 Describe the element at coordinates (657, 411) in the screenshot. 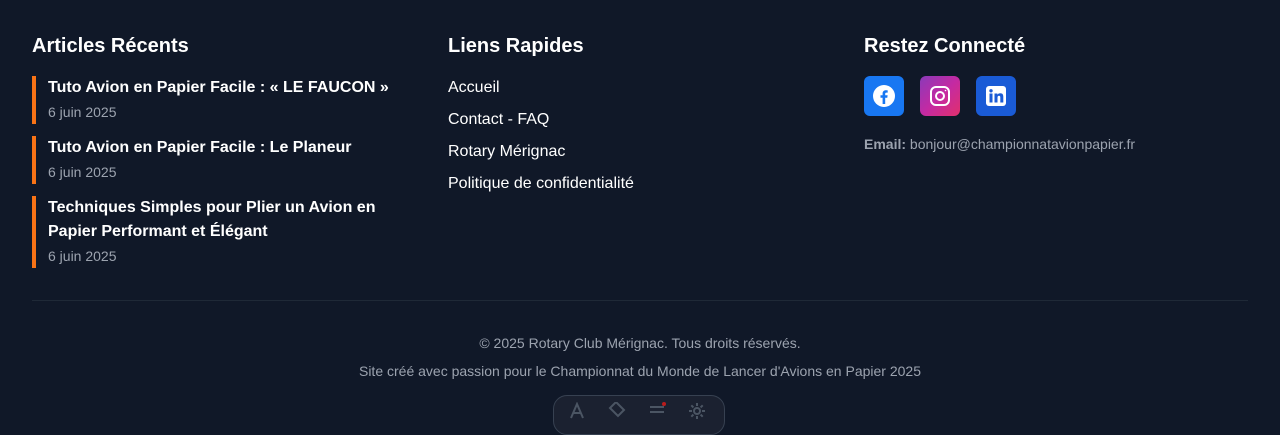

I see `menu-icon` at that location.